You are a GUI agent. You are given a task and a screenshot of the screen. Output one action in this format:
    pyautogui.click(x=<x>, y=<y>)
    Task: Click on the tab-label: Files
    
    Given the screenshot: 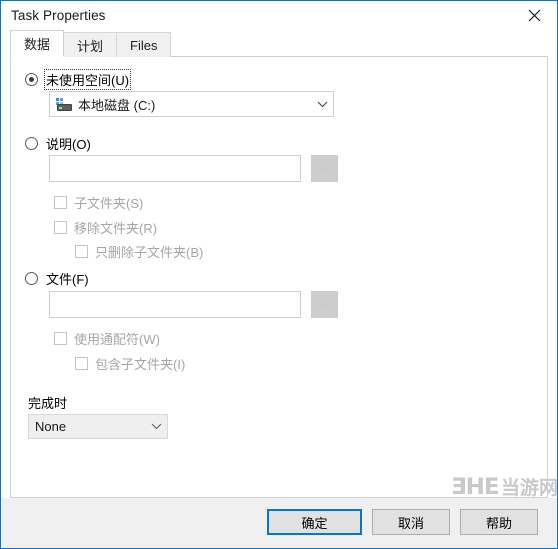 What is the action you would take?
    pyautogui.click(x=144, y=45)
    